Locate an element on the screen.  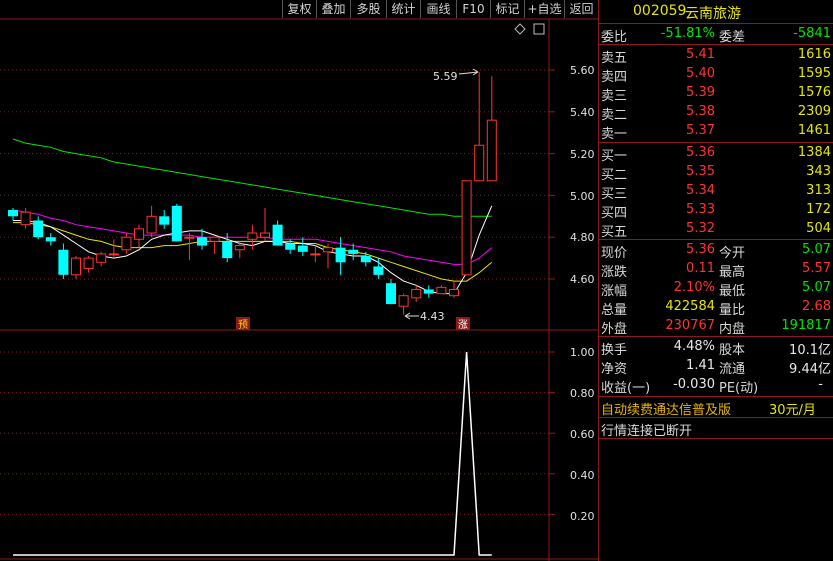
limit-up-marker: 涨 is located at coordinates (463, 324).